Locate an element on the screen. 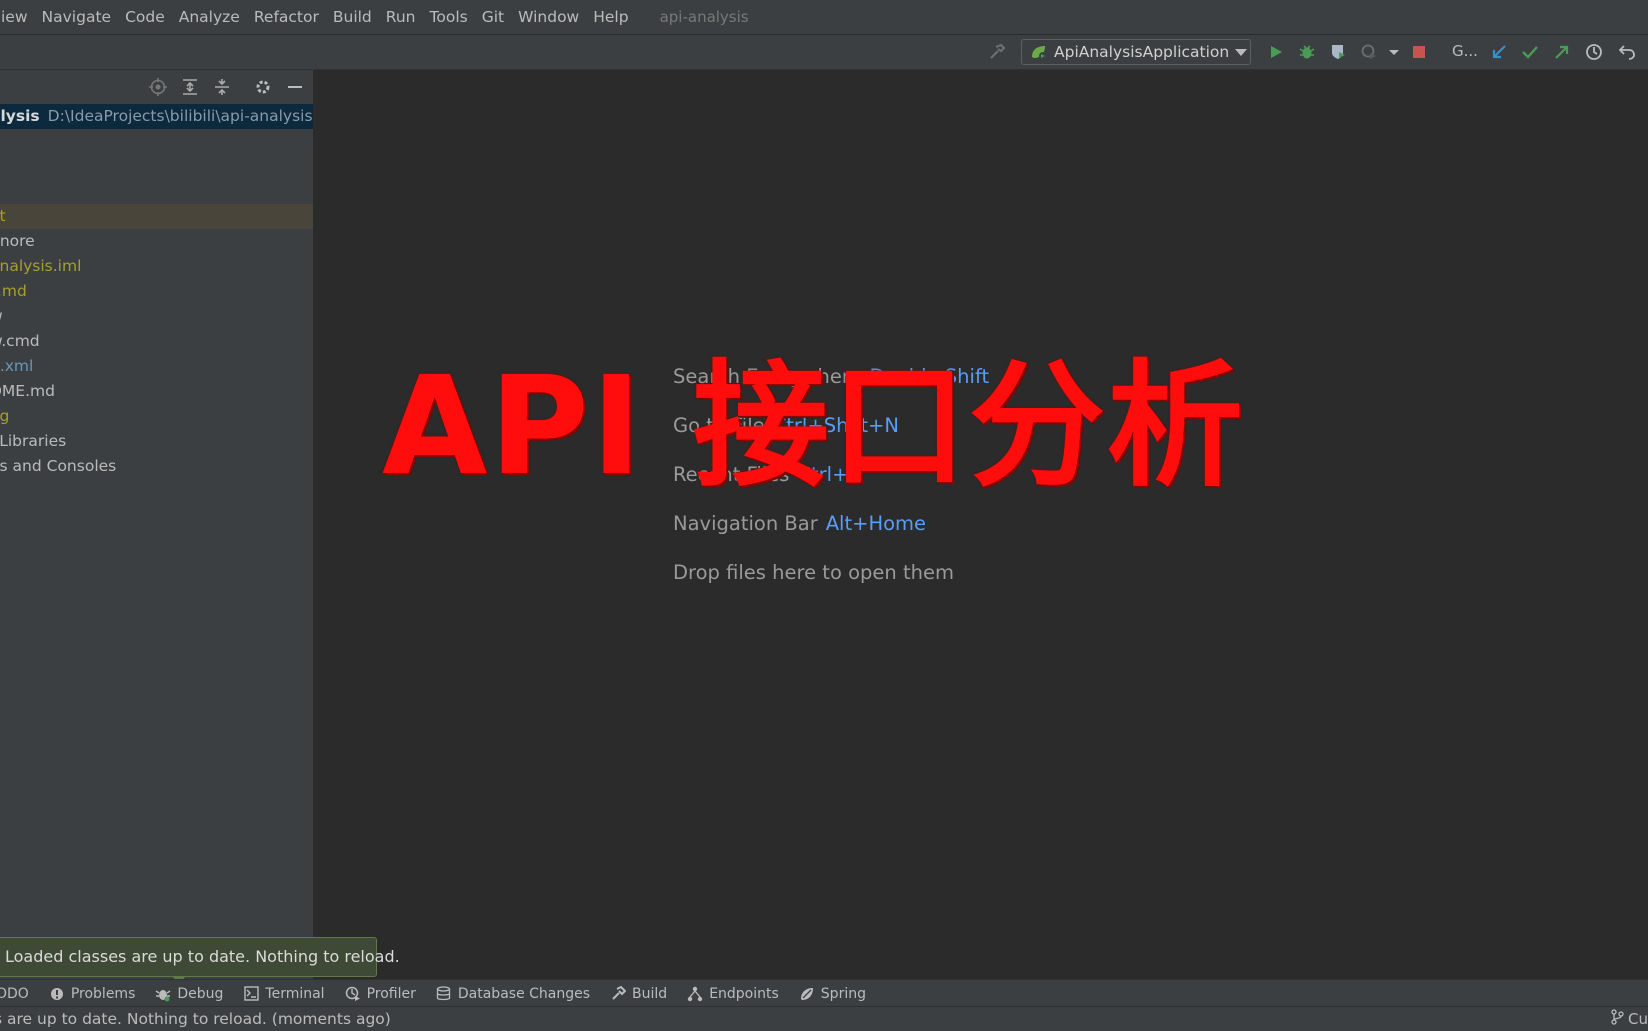 The image size is (1648, 1031). tree-item: DME.md is located at coordinates (156, 391).